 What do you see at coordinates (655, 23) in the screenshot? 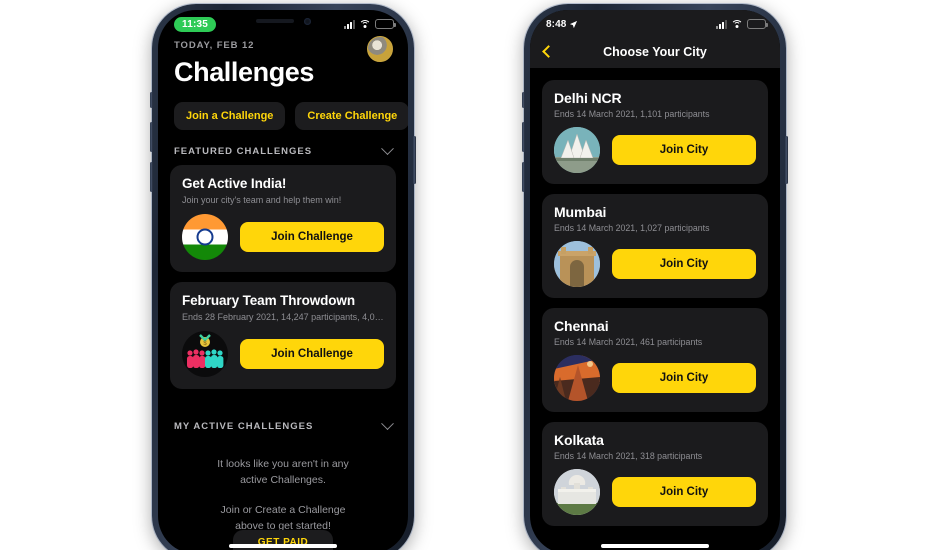
I see `right-status-bar: 8:48` at bounding box center [655, 23].